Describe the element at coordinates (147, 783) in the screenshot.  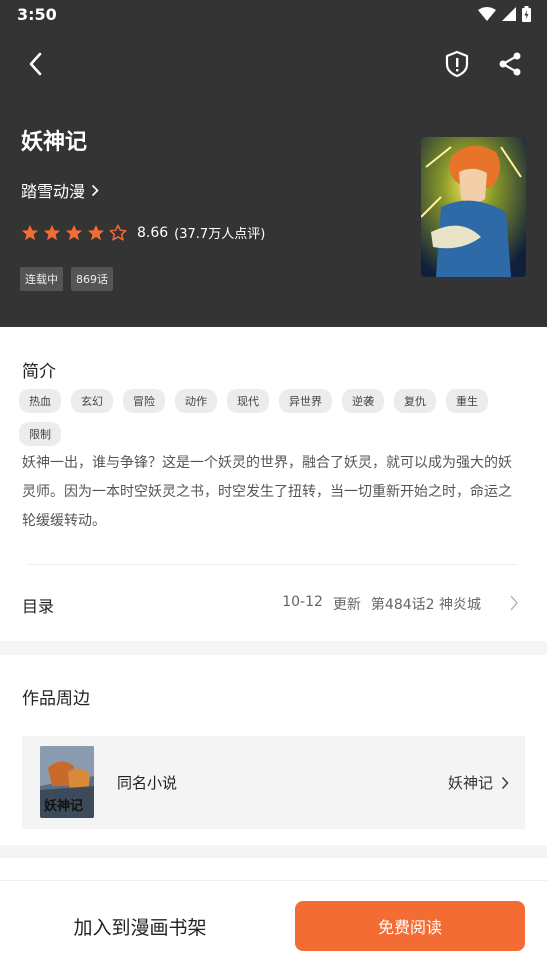
I see `novel-label: 同名小说` at that location.